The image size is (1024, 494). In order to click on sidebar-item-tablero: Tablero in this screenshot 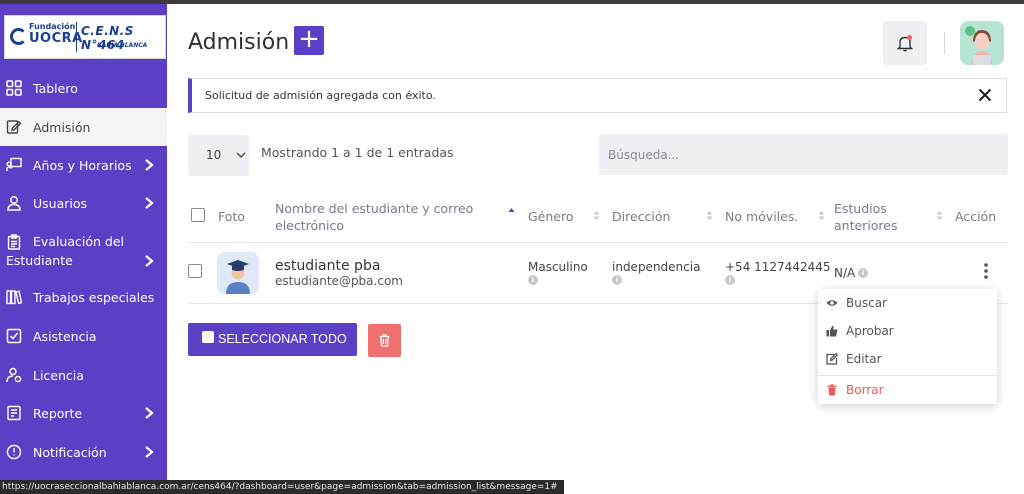, I will do `click(83, 88)`.